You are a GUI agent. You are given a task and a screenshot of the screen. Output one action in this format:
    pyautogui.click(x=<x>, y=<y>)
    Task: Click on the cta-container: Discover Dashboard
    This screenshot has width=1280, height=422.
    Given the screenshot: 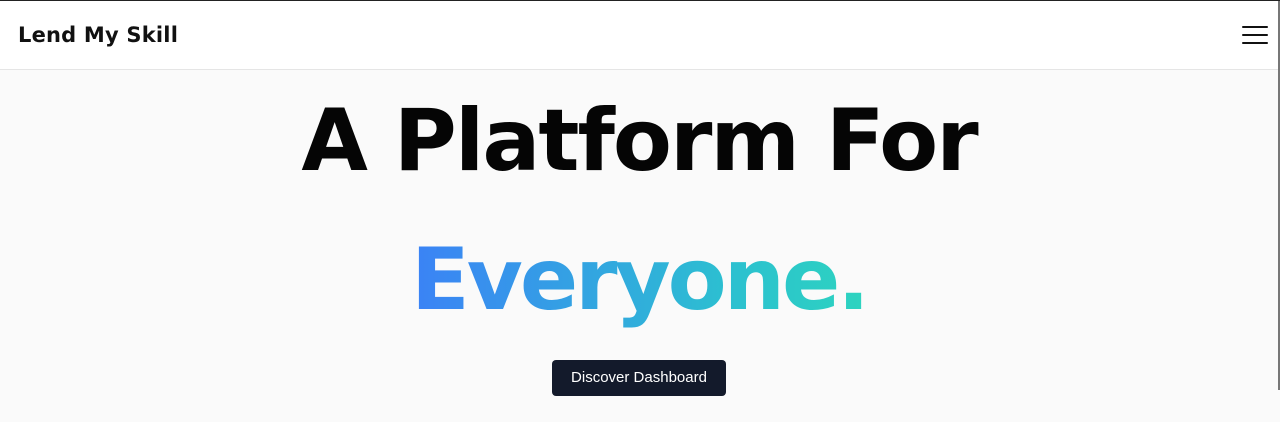 What is the action you would take?
    pyautogui.click(x=639, y=378)
    